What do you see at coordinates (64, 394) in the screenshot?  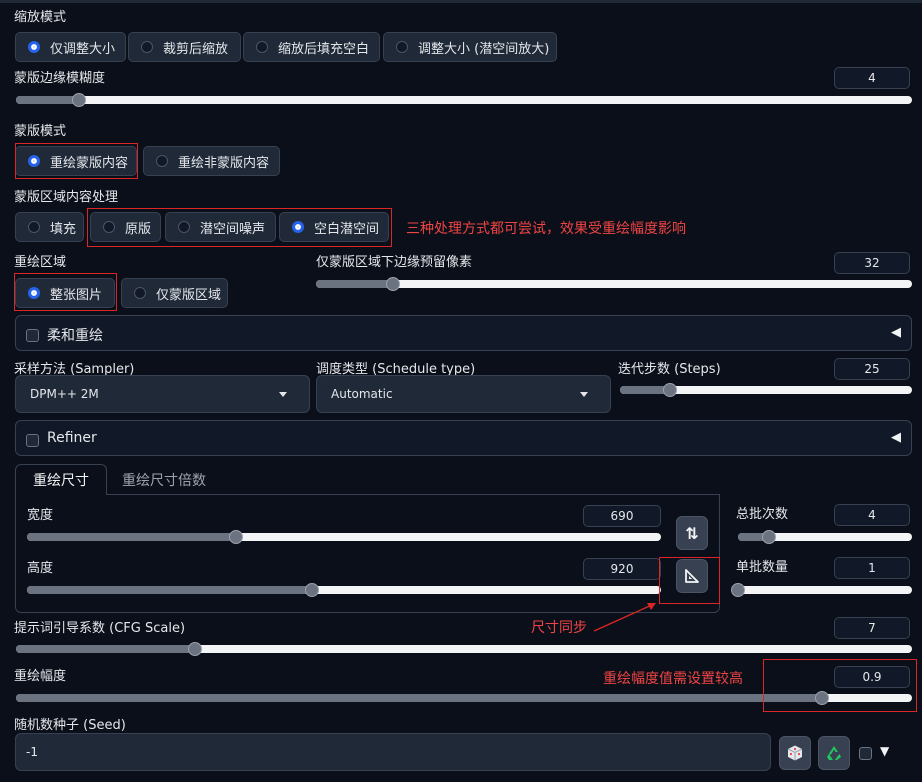 I see `sampler-value: DPM++ 2M` at bounding box center [64, 394].